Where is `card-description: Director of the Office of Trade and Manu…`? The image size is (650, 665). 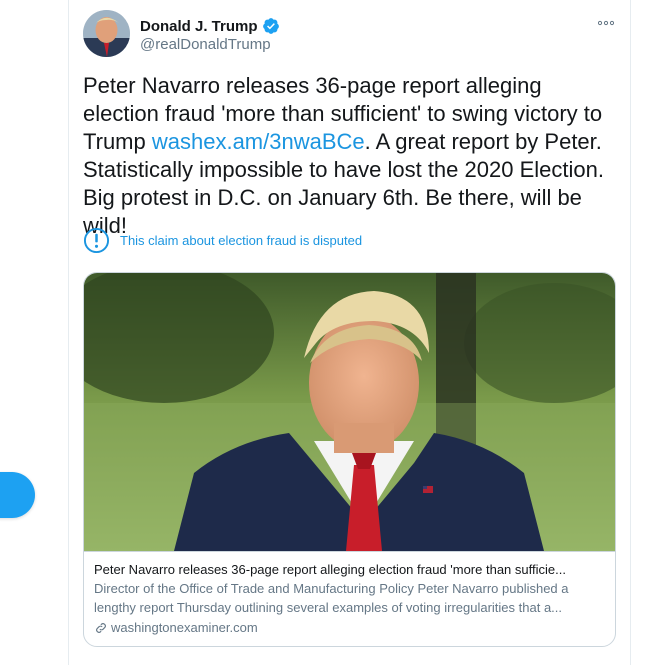 card-description: Director of the Office of Trade and Manu… is located at coordinates (331, 598).